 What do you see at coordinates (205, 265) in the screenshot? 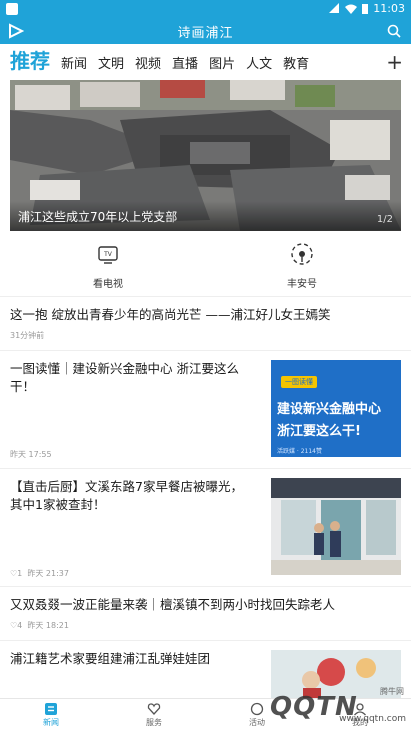
I see `quick-links: TV 看电视 丰安号` at bounding box center [205, 265].